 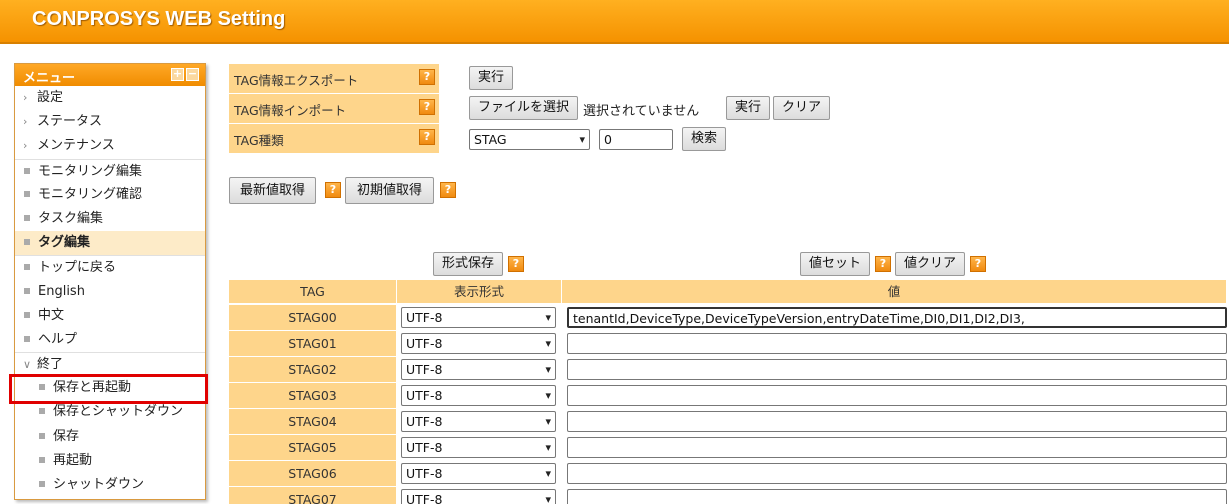 I want to click on no-file-text: 選択されていません, so click(x=641, y=111).